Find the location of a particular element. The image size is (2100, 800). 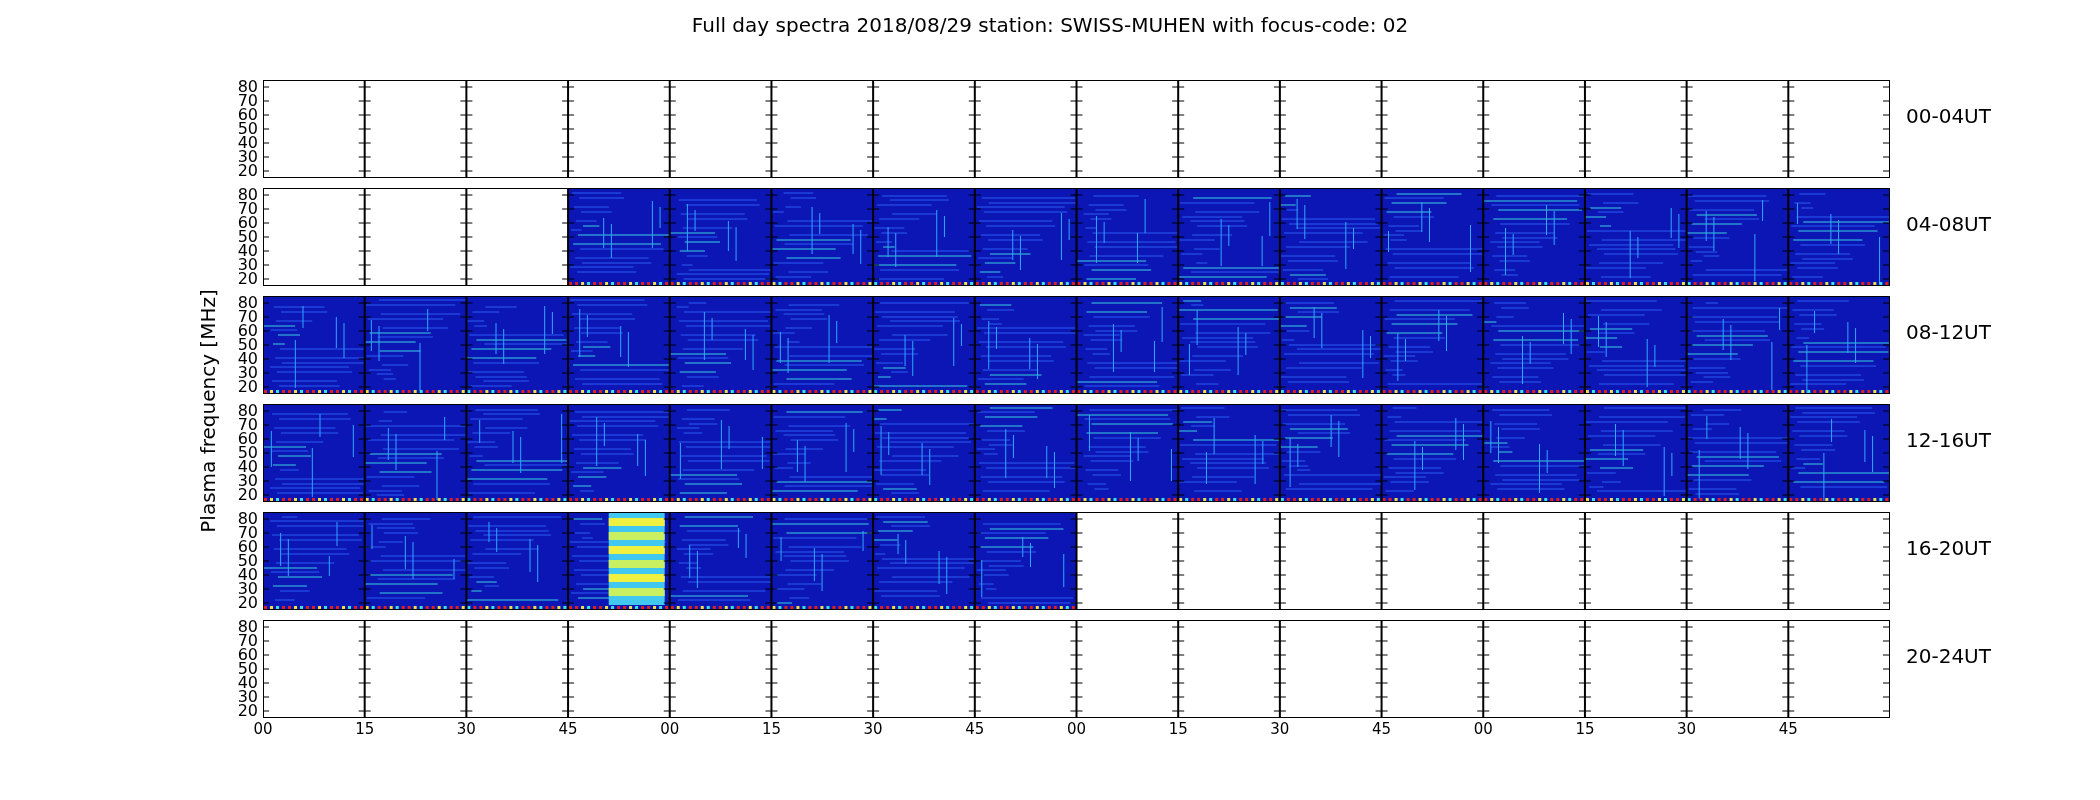

chart-title: Full day spectra 2018/08/29 station: SWISS-MUHEN with focus-code: 02 is located at coordinates (1050, 25).